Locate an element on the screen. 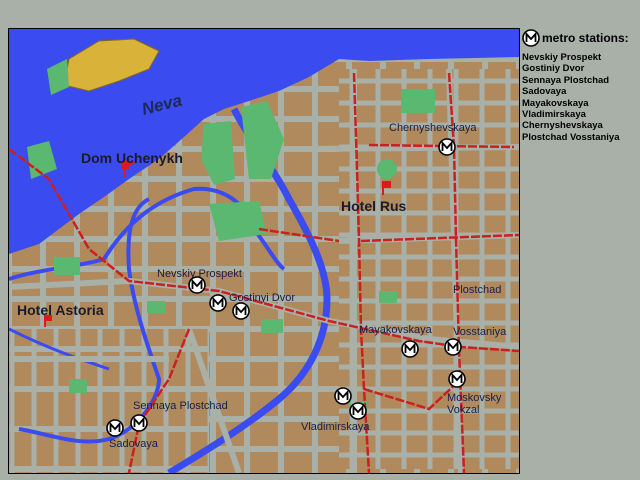 This screenshot has width=640, height=480. metro-station-vladimirskaya is located at coordinates (343, 396).